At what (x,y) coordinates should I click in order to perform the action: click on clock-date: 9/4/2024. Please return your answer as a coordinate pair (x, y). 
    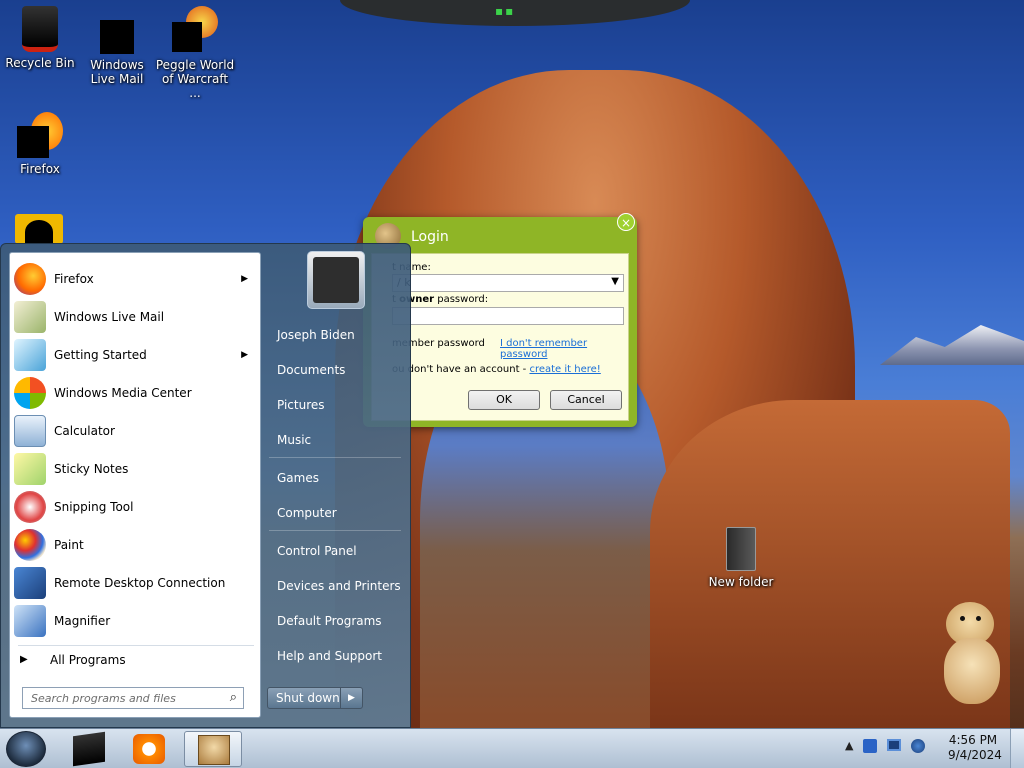
    Looking at the image, I should click on (975, 755).